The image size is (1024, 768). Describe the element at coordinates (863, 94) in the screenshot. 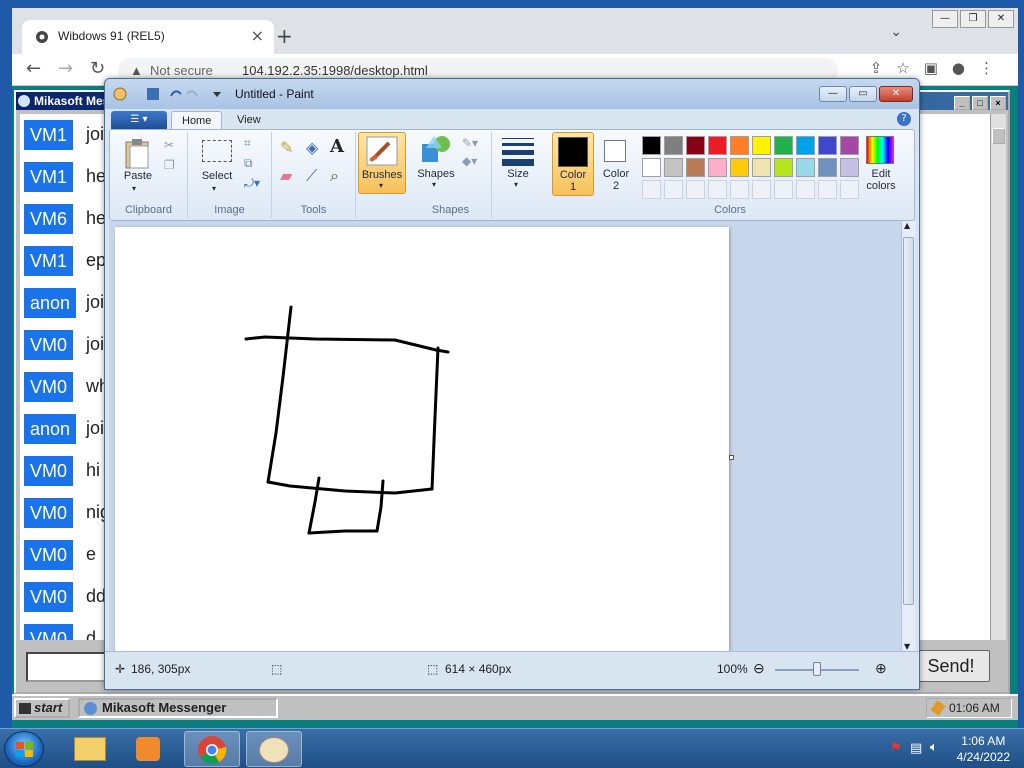

I see `maximize-icon: ▭` at that location.